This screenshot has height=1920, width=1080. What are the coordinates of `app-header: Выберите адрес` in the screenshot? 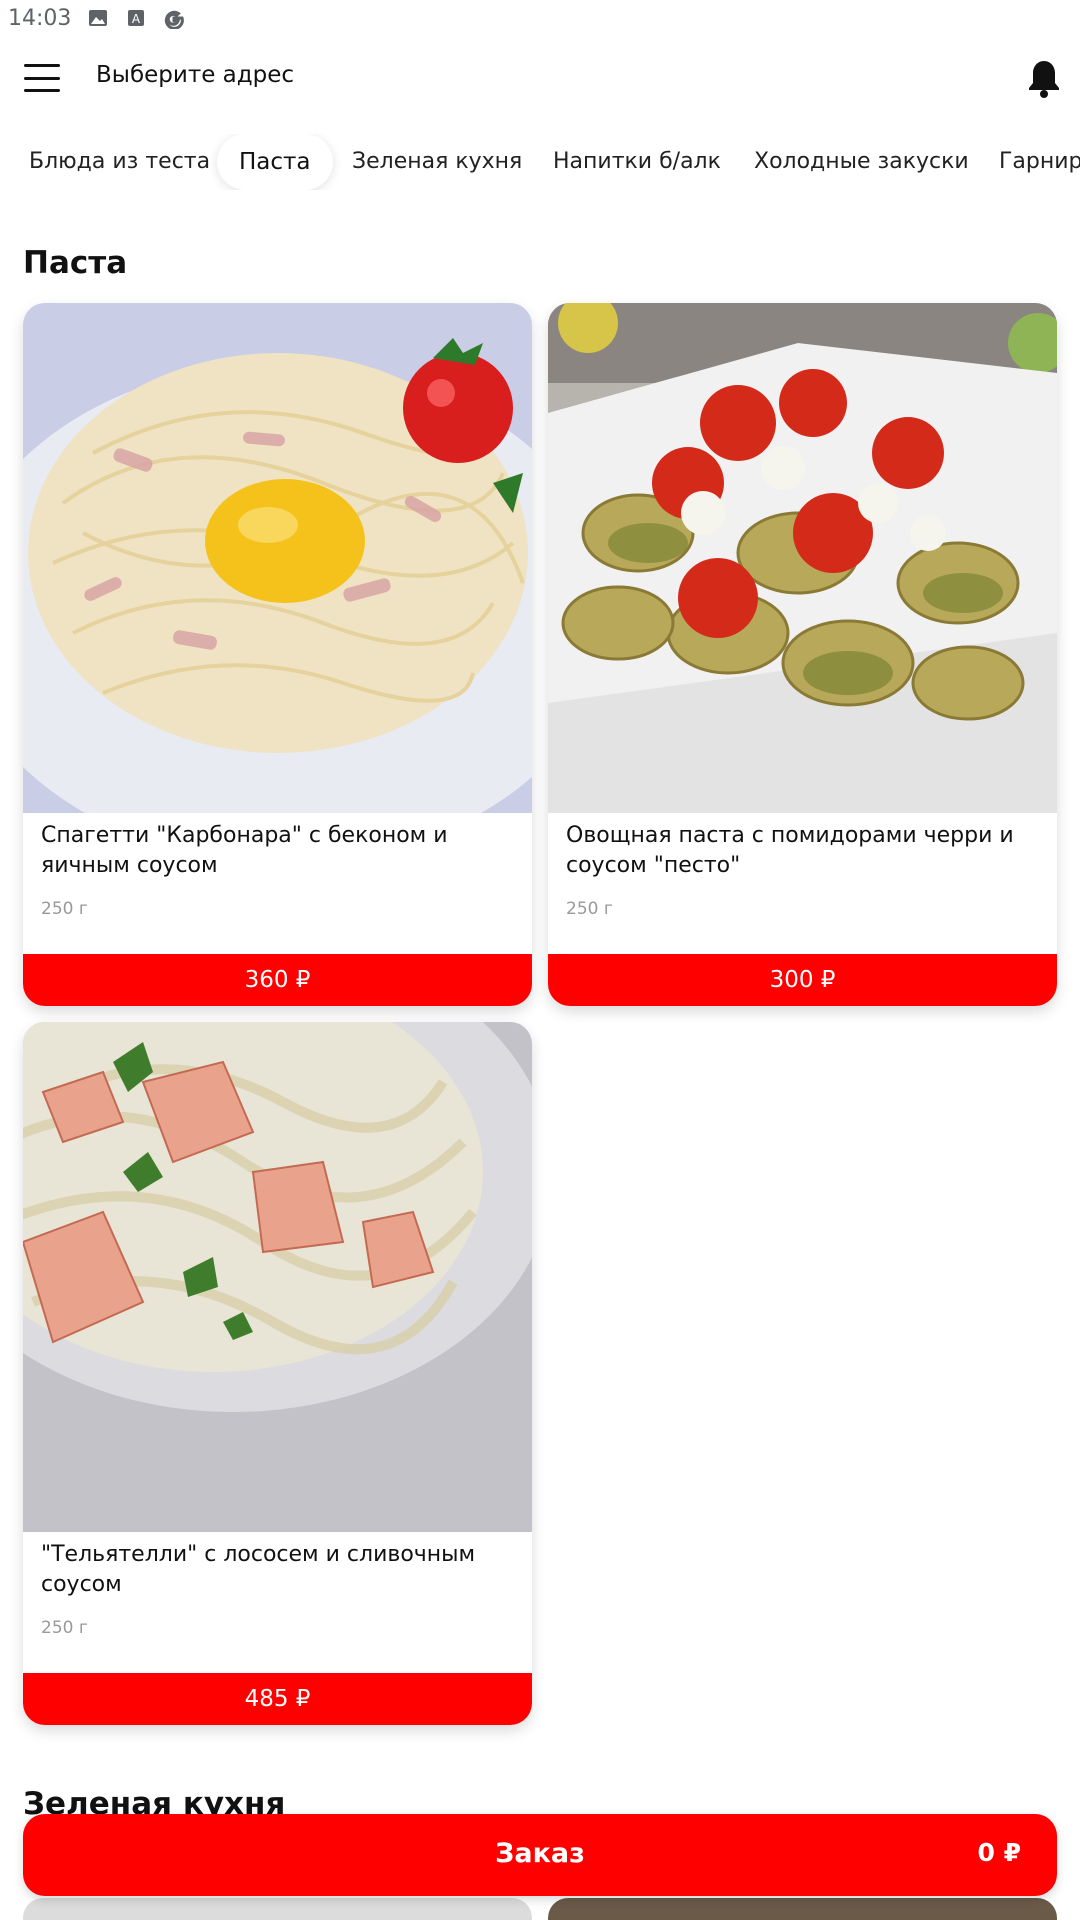 It's located at (540, 78).